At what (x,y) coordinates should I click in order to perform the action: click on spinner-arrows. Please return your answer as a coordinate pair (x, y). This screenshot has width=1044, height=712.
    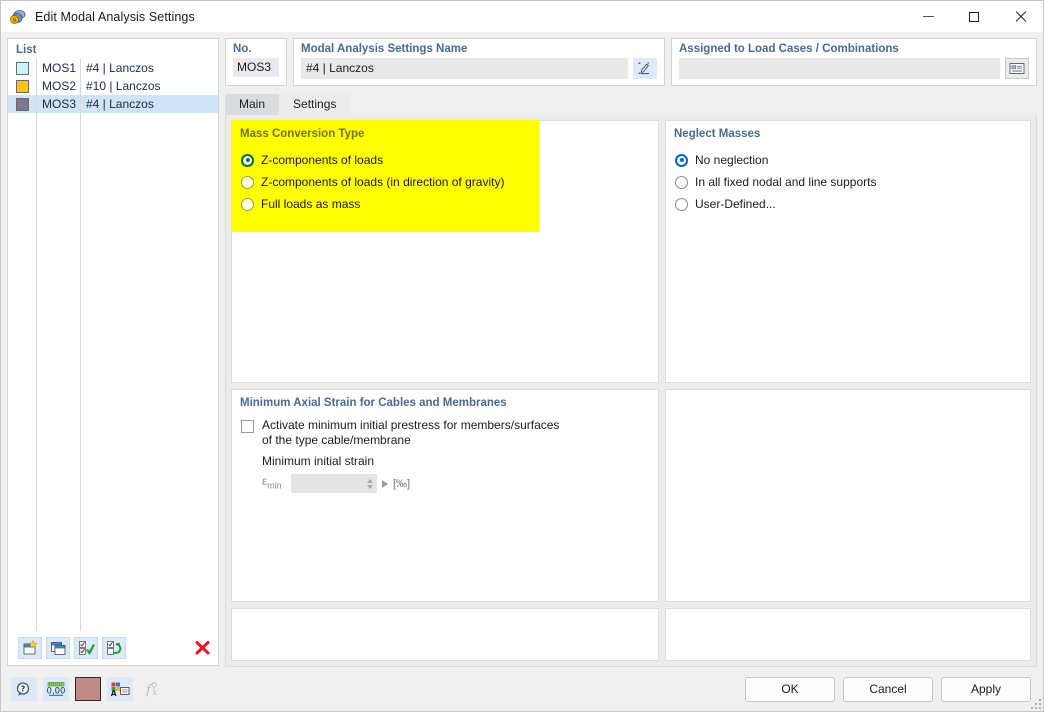
    Looking at the image, I should click on (370, 483).